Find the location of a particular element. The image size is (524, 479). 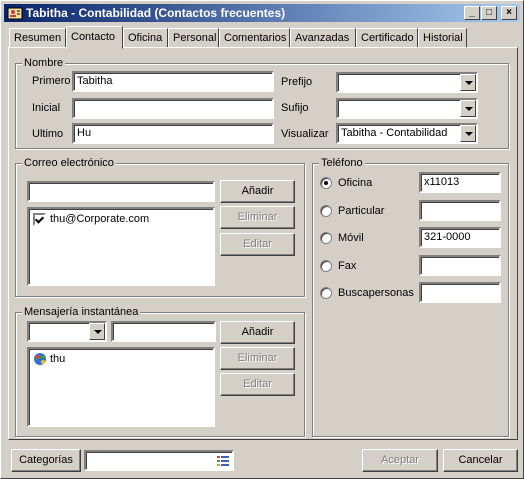

correo-group-title: Correo electrónico is located at coordinates (69, 163).